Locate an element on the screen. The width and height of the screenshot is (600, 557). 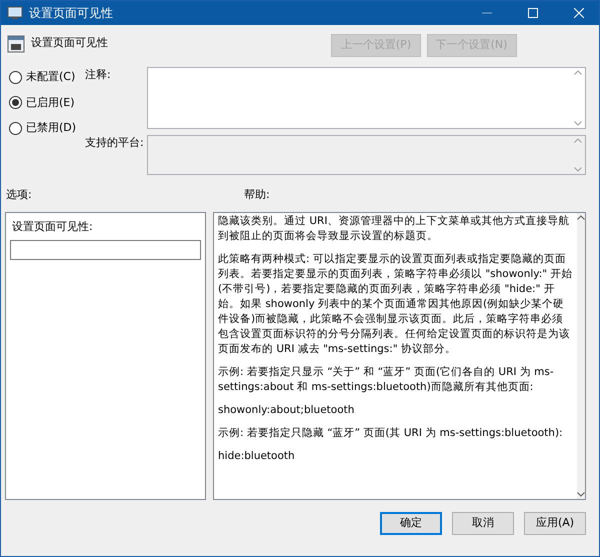
help-text: 此策略有两种模式: 可以指定要显示的设置页面列表或指定要隐藏的页面列表。若要指定要显示的页面列表，策略字符串必须以 "showonly:" 开始(不带引号)，若要指定要隐藏的页面列表，策略字符串必须 "hide:" 开始。如果 showonly 列表中的某个页面通常因其他原因(例如缺少某个硬件设备)而被隐藏，此策略不会强制显示该页面。此后，策略字符串必须包含设置页面标识符的分号分隔列表。任何给定设置页面的标识符是为该页面发布的 URI 减去 "ms-settings:" 协议部分。 is located at coordinates (395, 304).